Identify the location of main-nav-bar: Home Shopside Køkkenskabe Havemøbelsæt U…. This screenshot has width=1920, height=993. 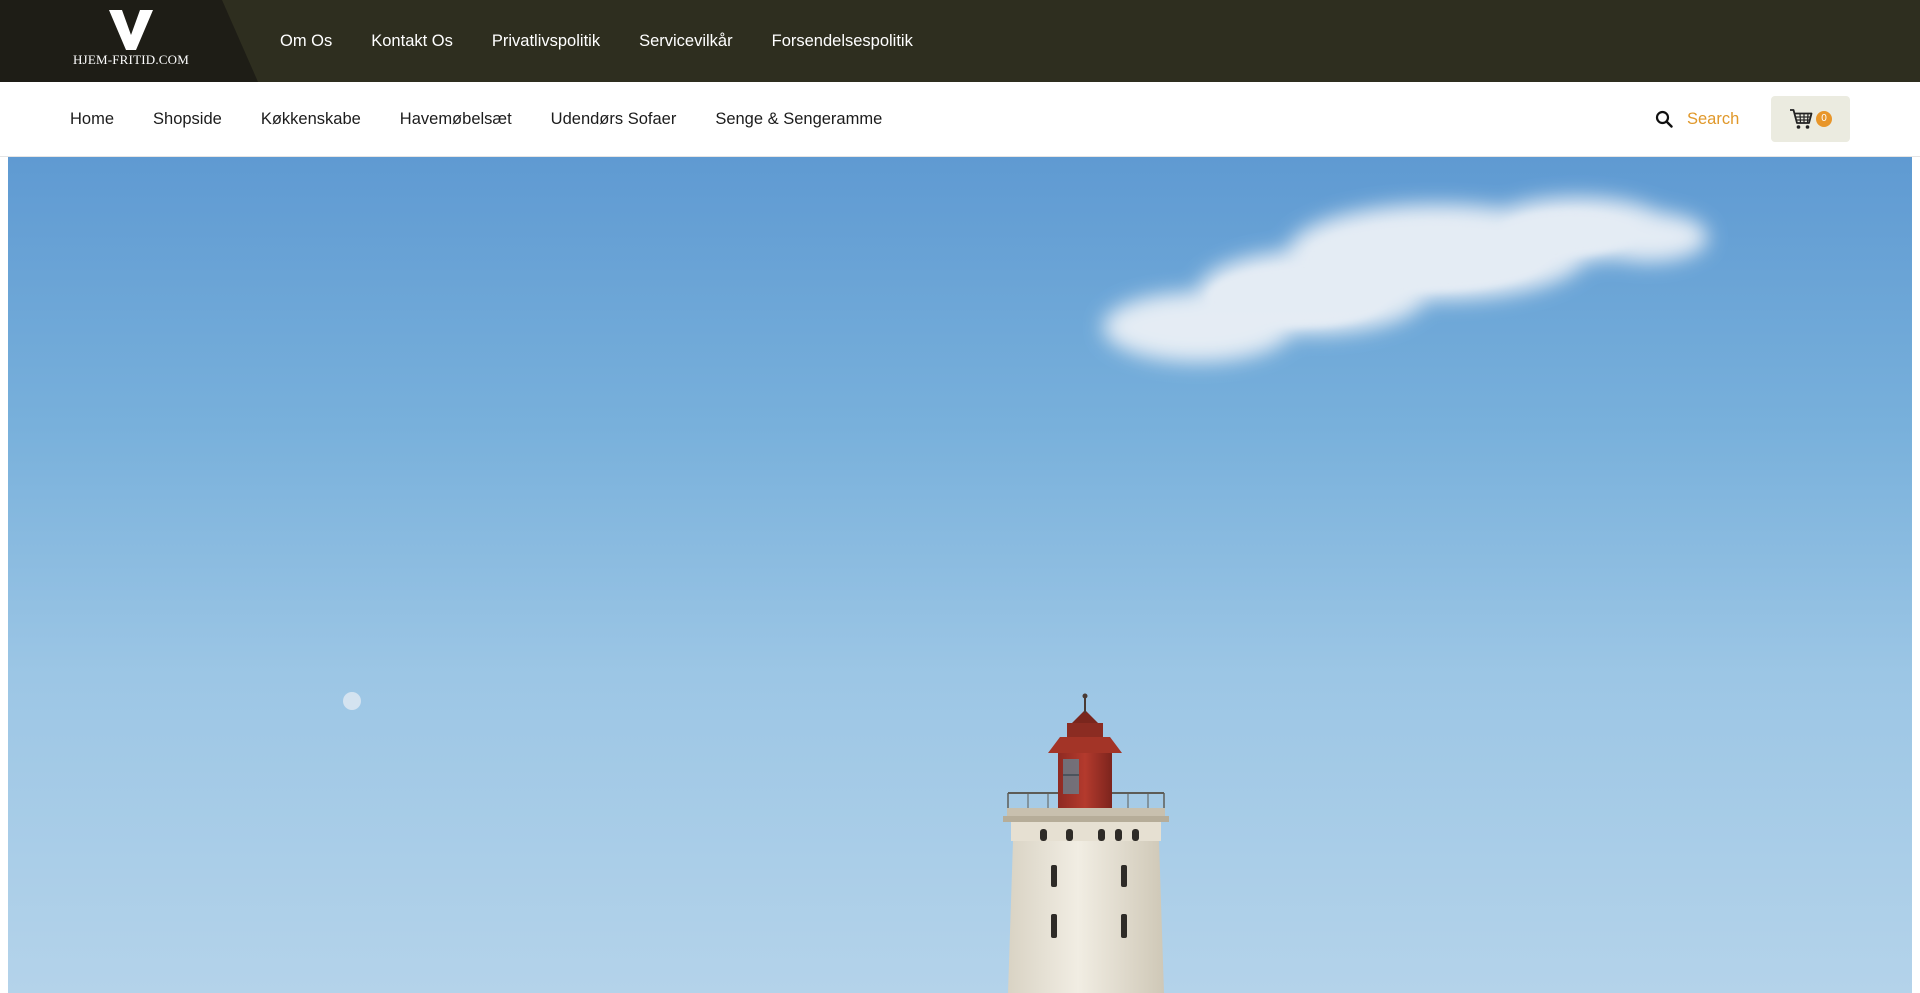
(960, 119).